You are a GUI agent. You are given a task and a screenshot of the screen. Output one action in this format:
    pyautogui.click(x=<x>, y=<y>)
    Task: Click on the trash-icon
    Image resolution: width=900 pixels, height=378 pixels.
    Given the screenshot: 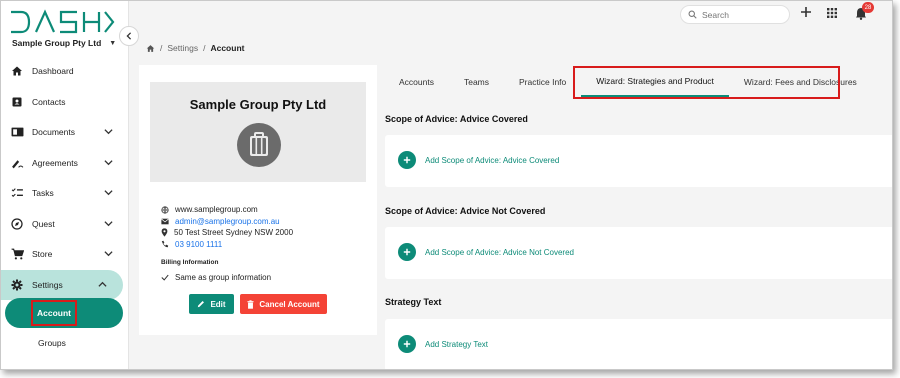 What is the action you would take?
    pyautogui.click(x=250, y=304)
    